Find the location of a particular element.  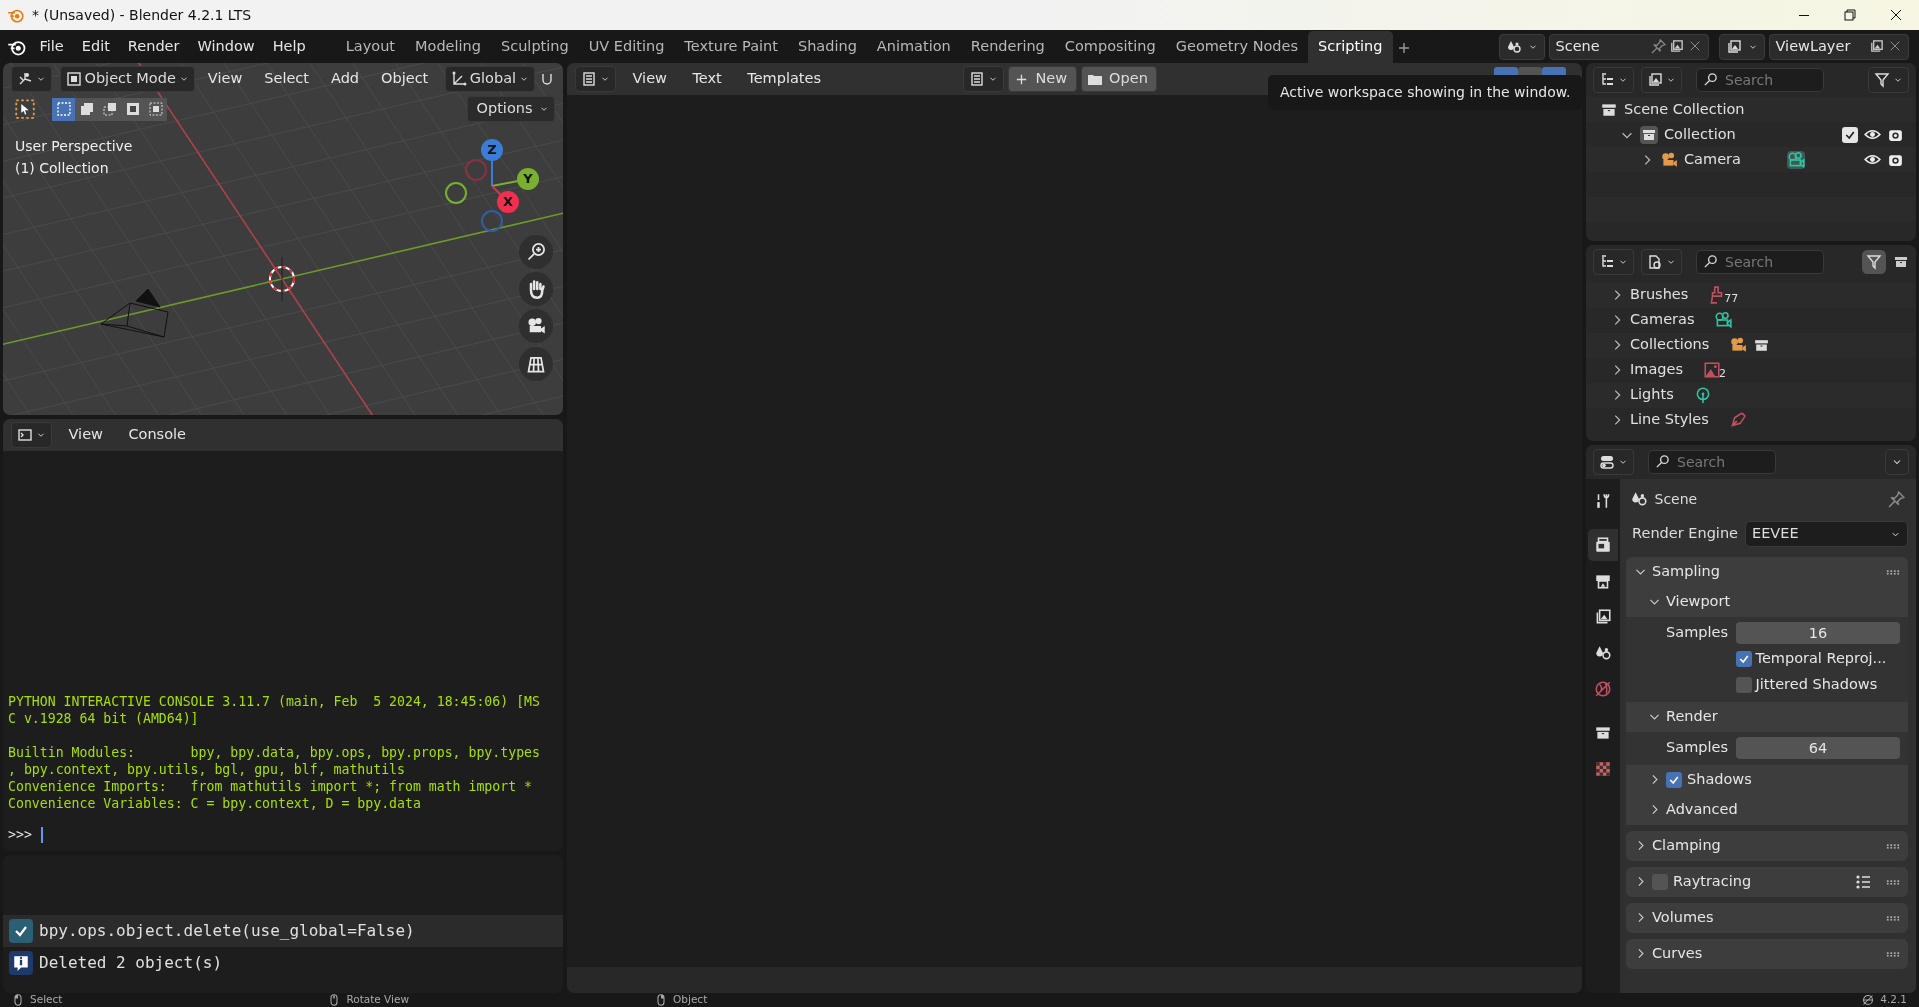

options-dropdown: Options is located at coordinates (511, 109).